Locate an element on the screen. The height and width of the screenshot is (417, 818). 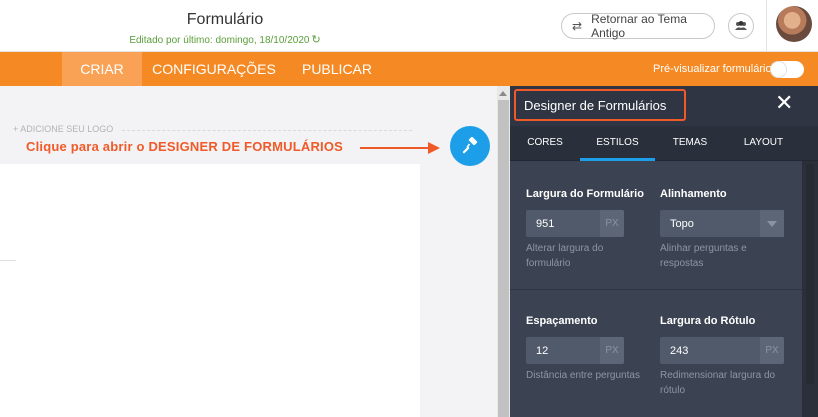
spacing-help: Distância entre perguntas is located at coordinates (583, 375).